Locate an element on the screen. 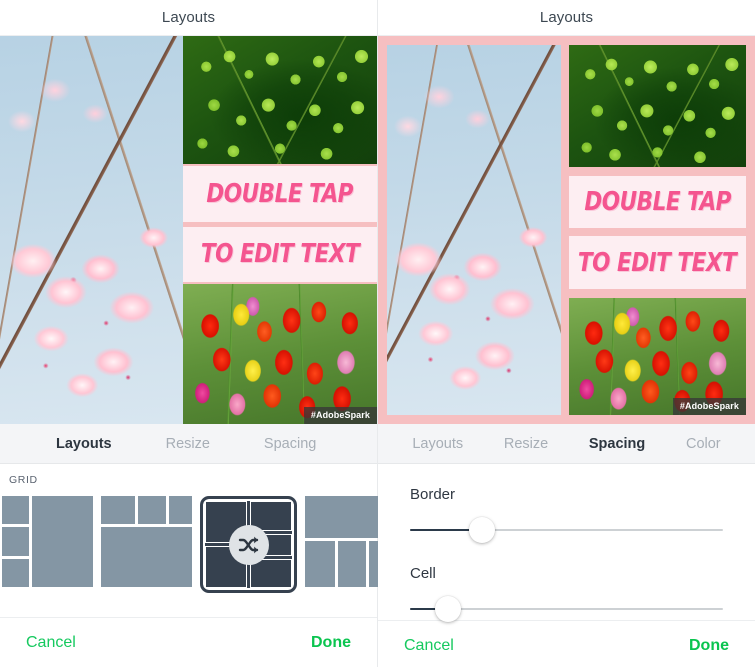 The image size is (755, 667). border-slider-group: Border is located at coordinates (566, 503).